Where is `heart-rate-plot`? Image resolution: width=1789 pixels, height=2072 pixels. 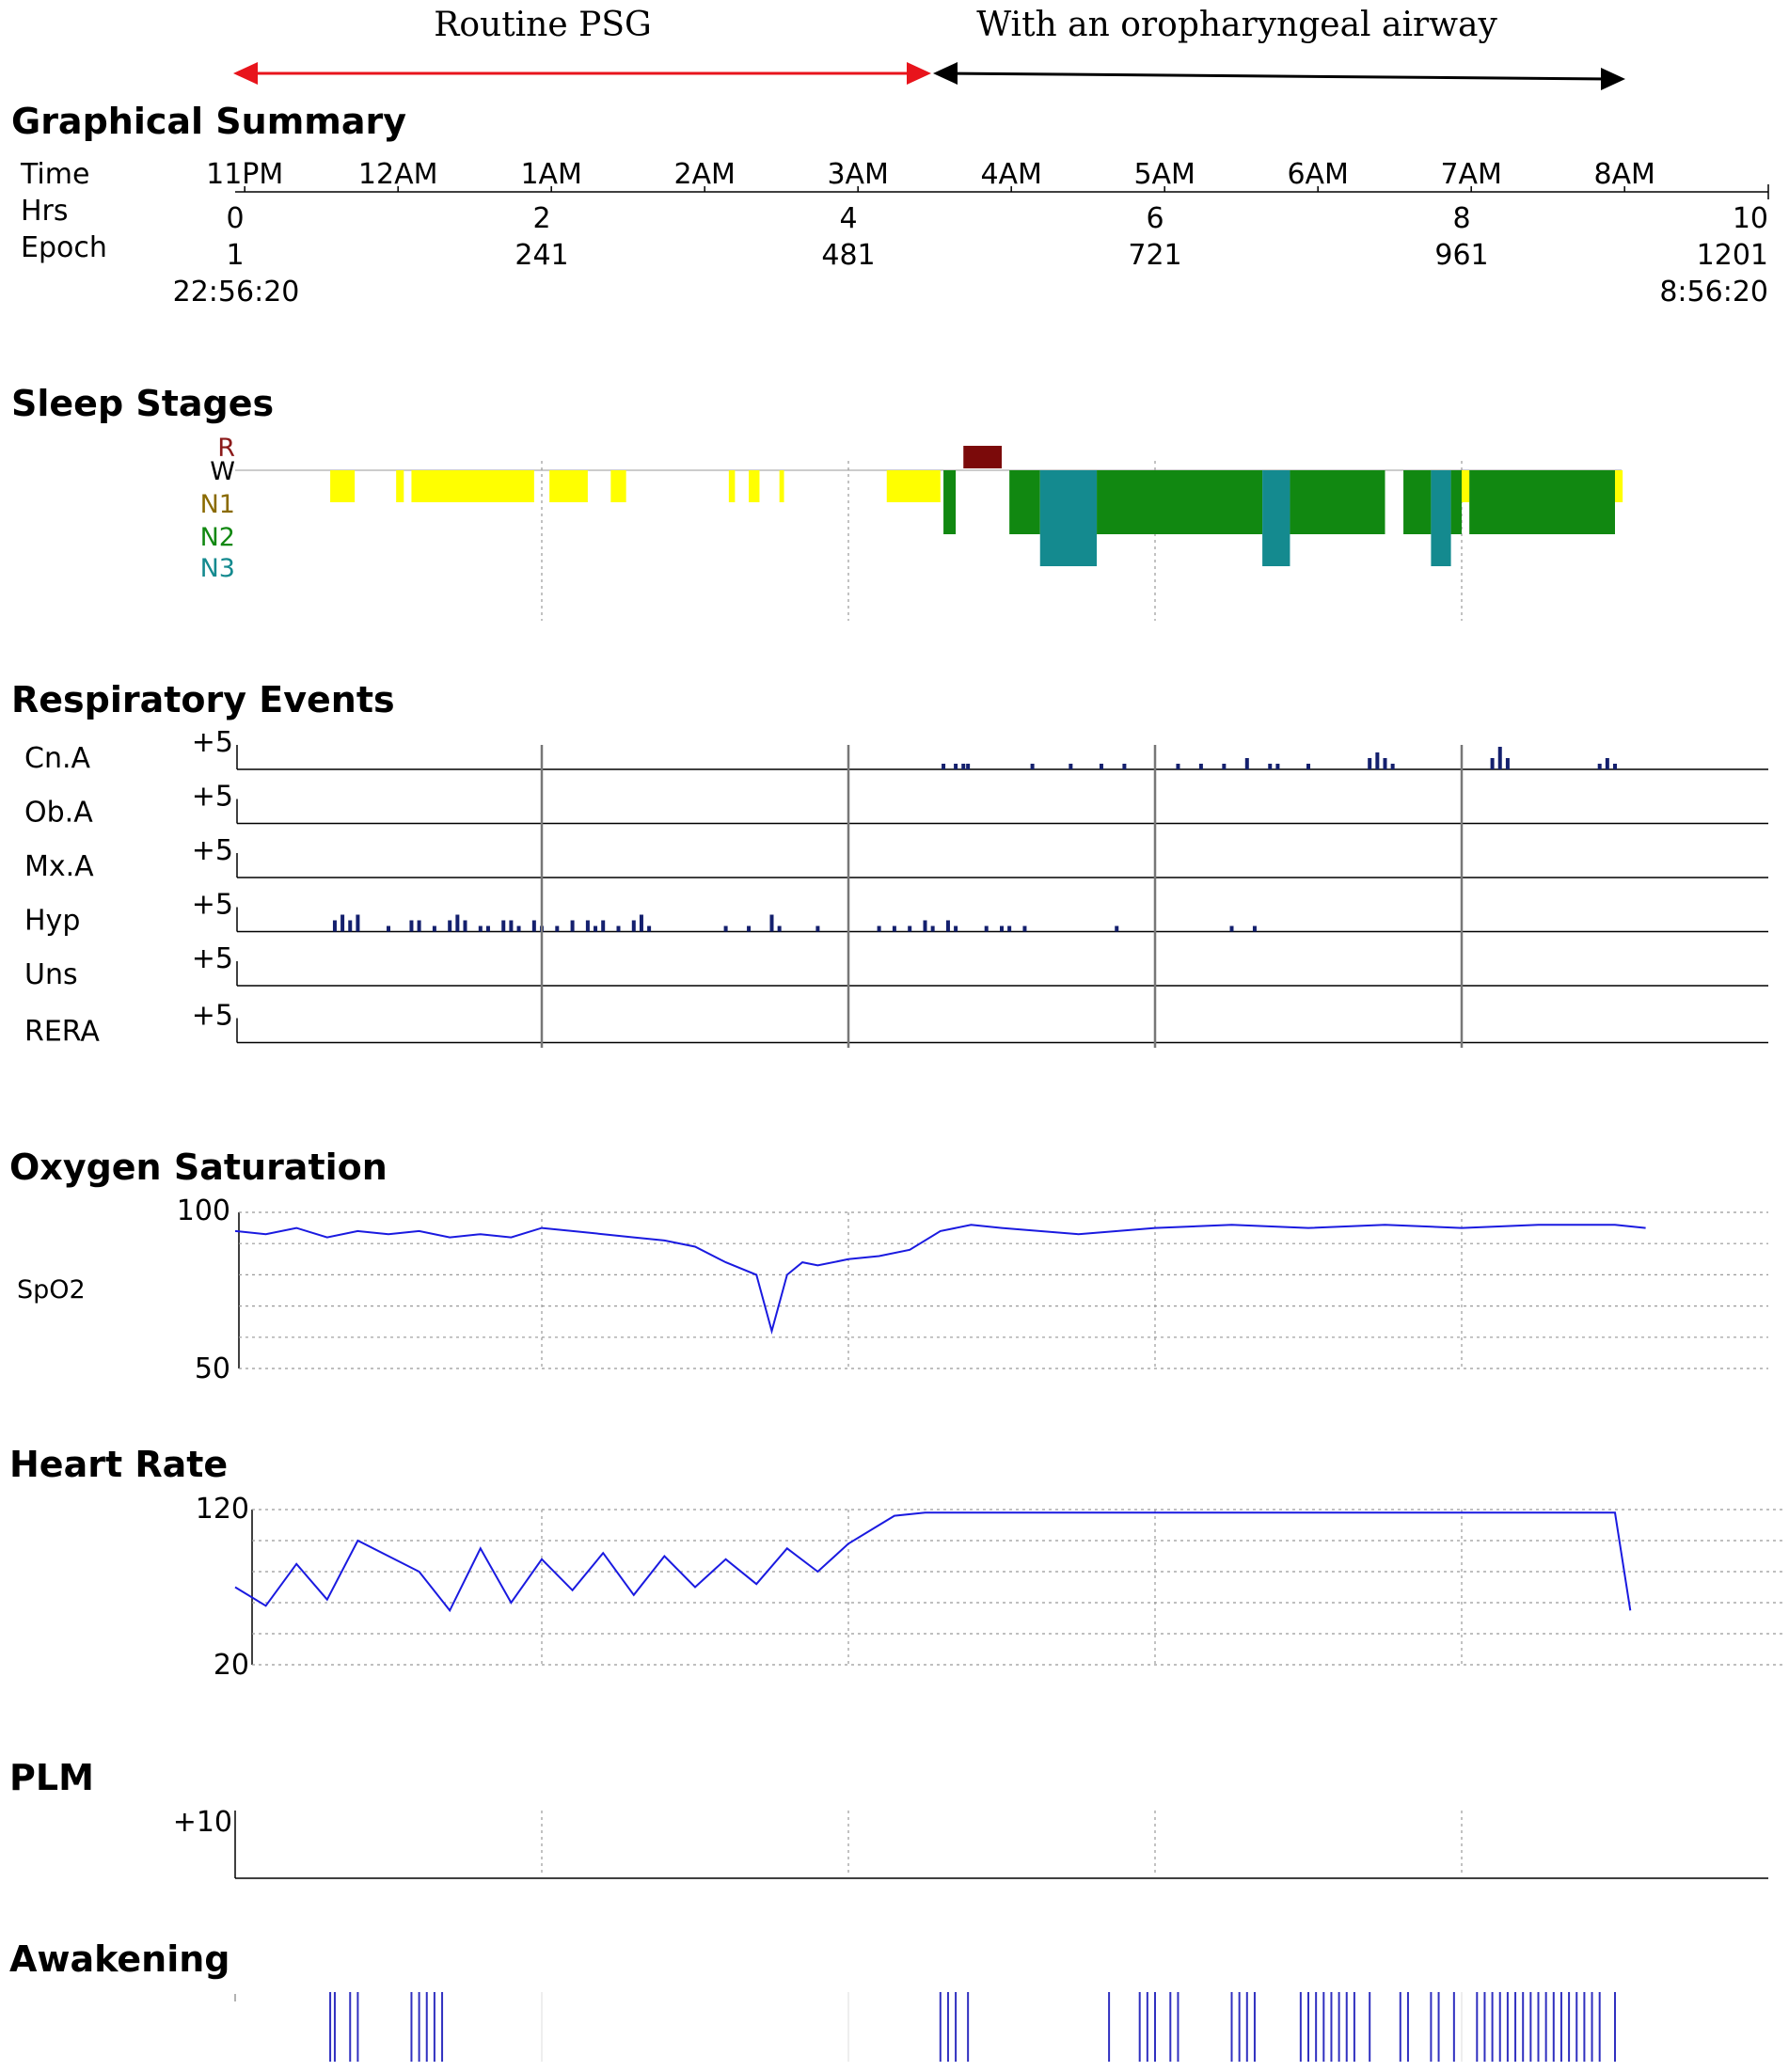
heart-rate-plot is located at coordinates (1008, 1587).